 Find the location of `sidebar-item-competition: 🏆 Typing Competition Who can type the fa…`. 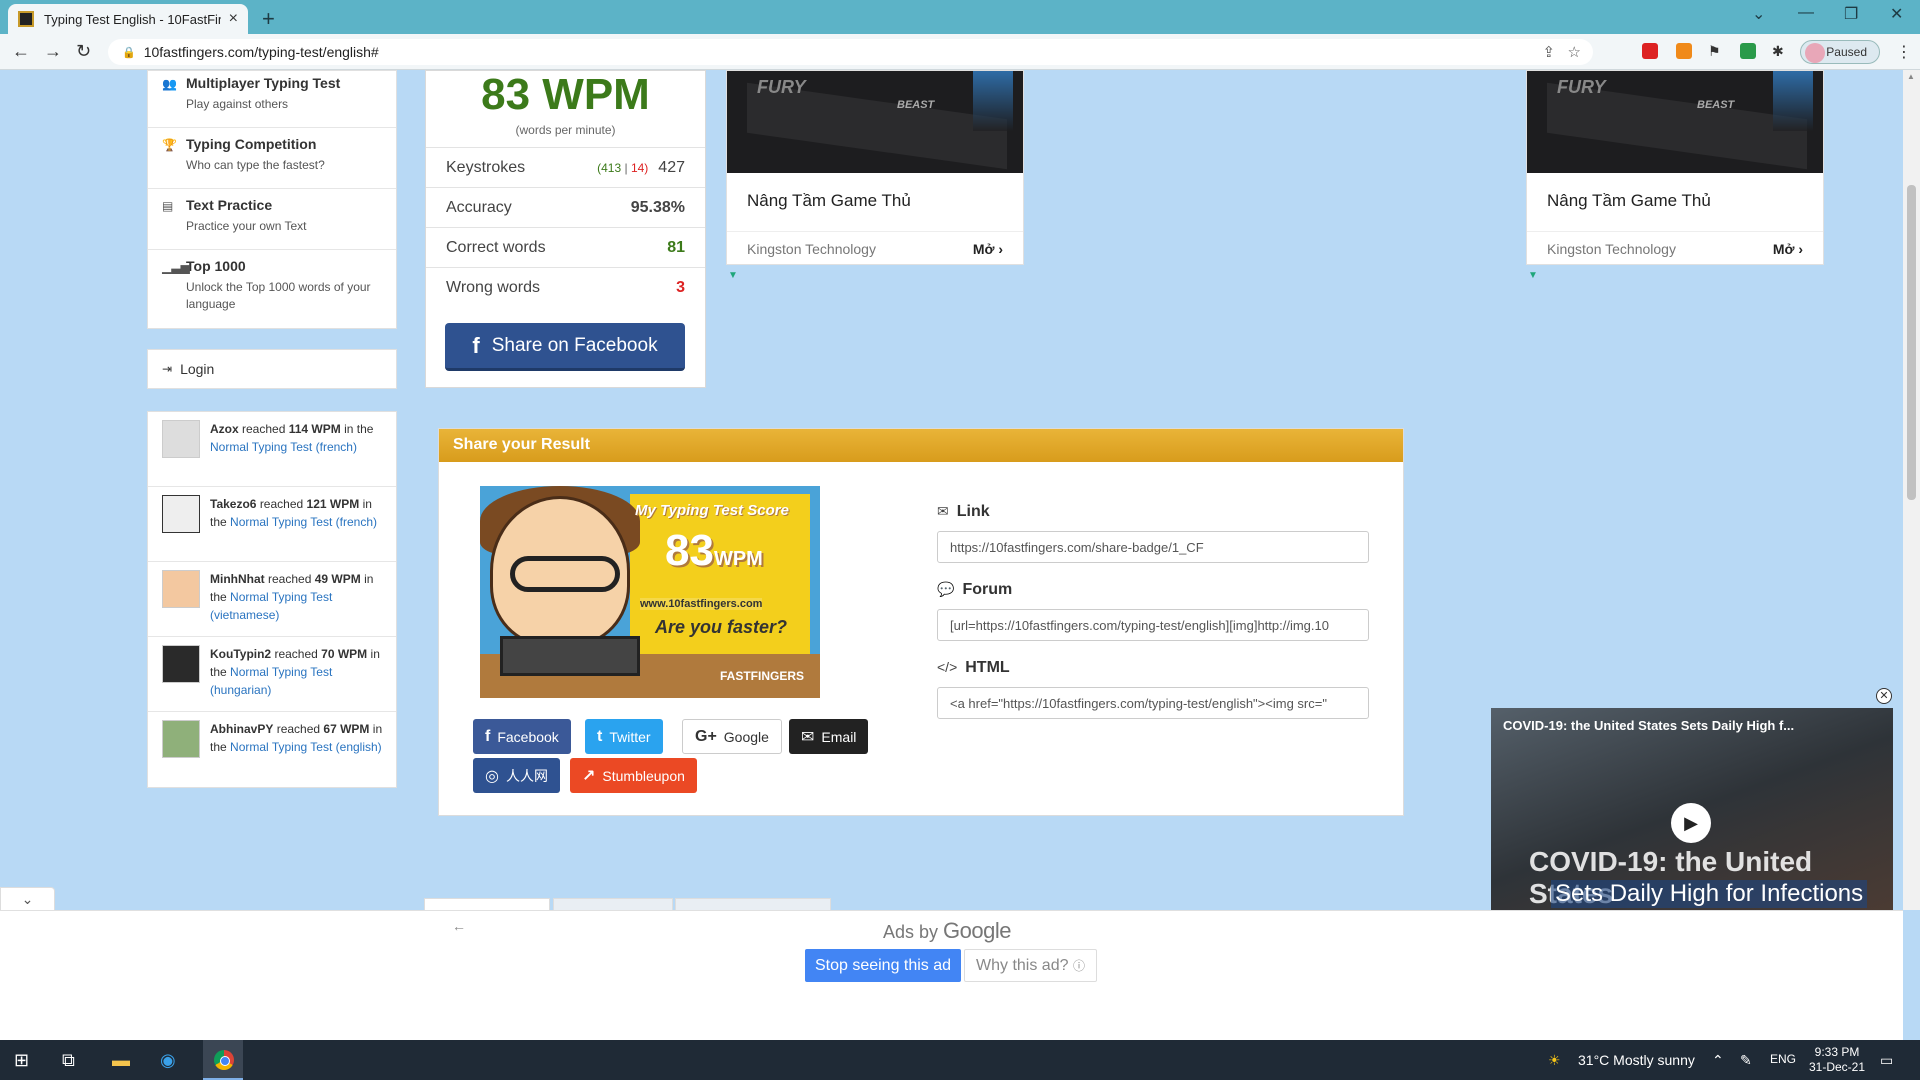

sidebar-item-competition: 🏆 Typing Competition Who can type the fa… is located at coordinates (272, 158).